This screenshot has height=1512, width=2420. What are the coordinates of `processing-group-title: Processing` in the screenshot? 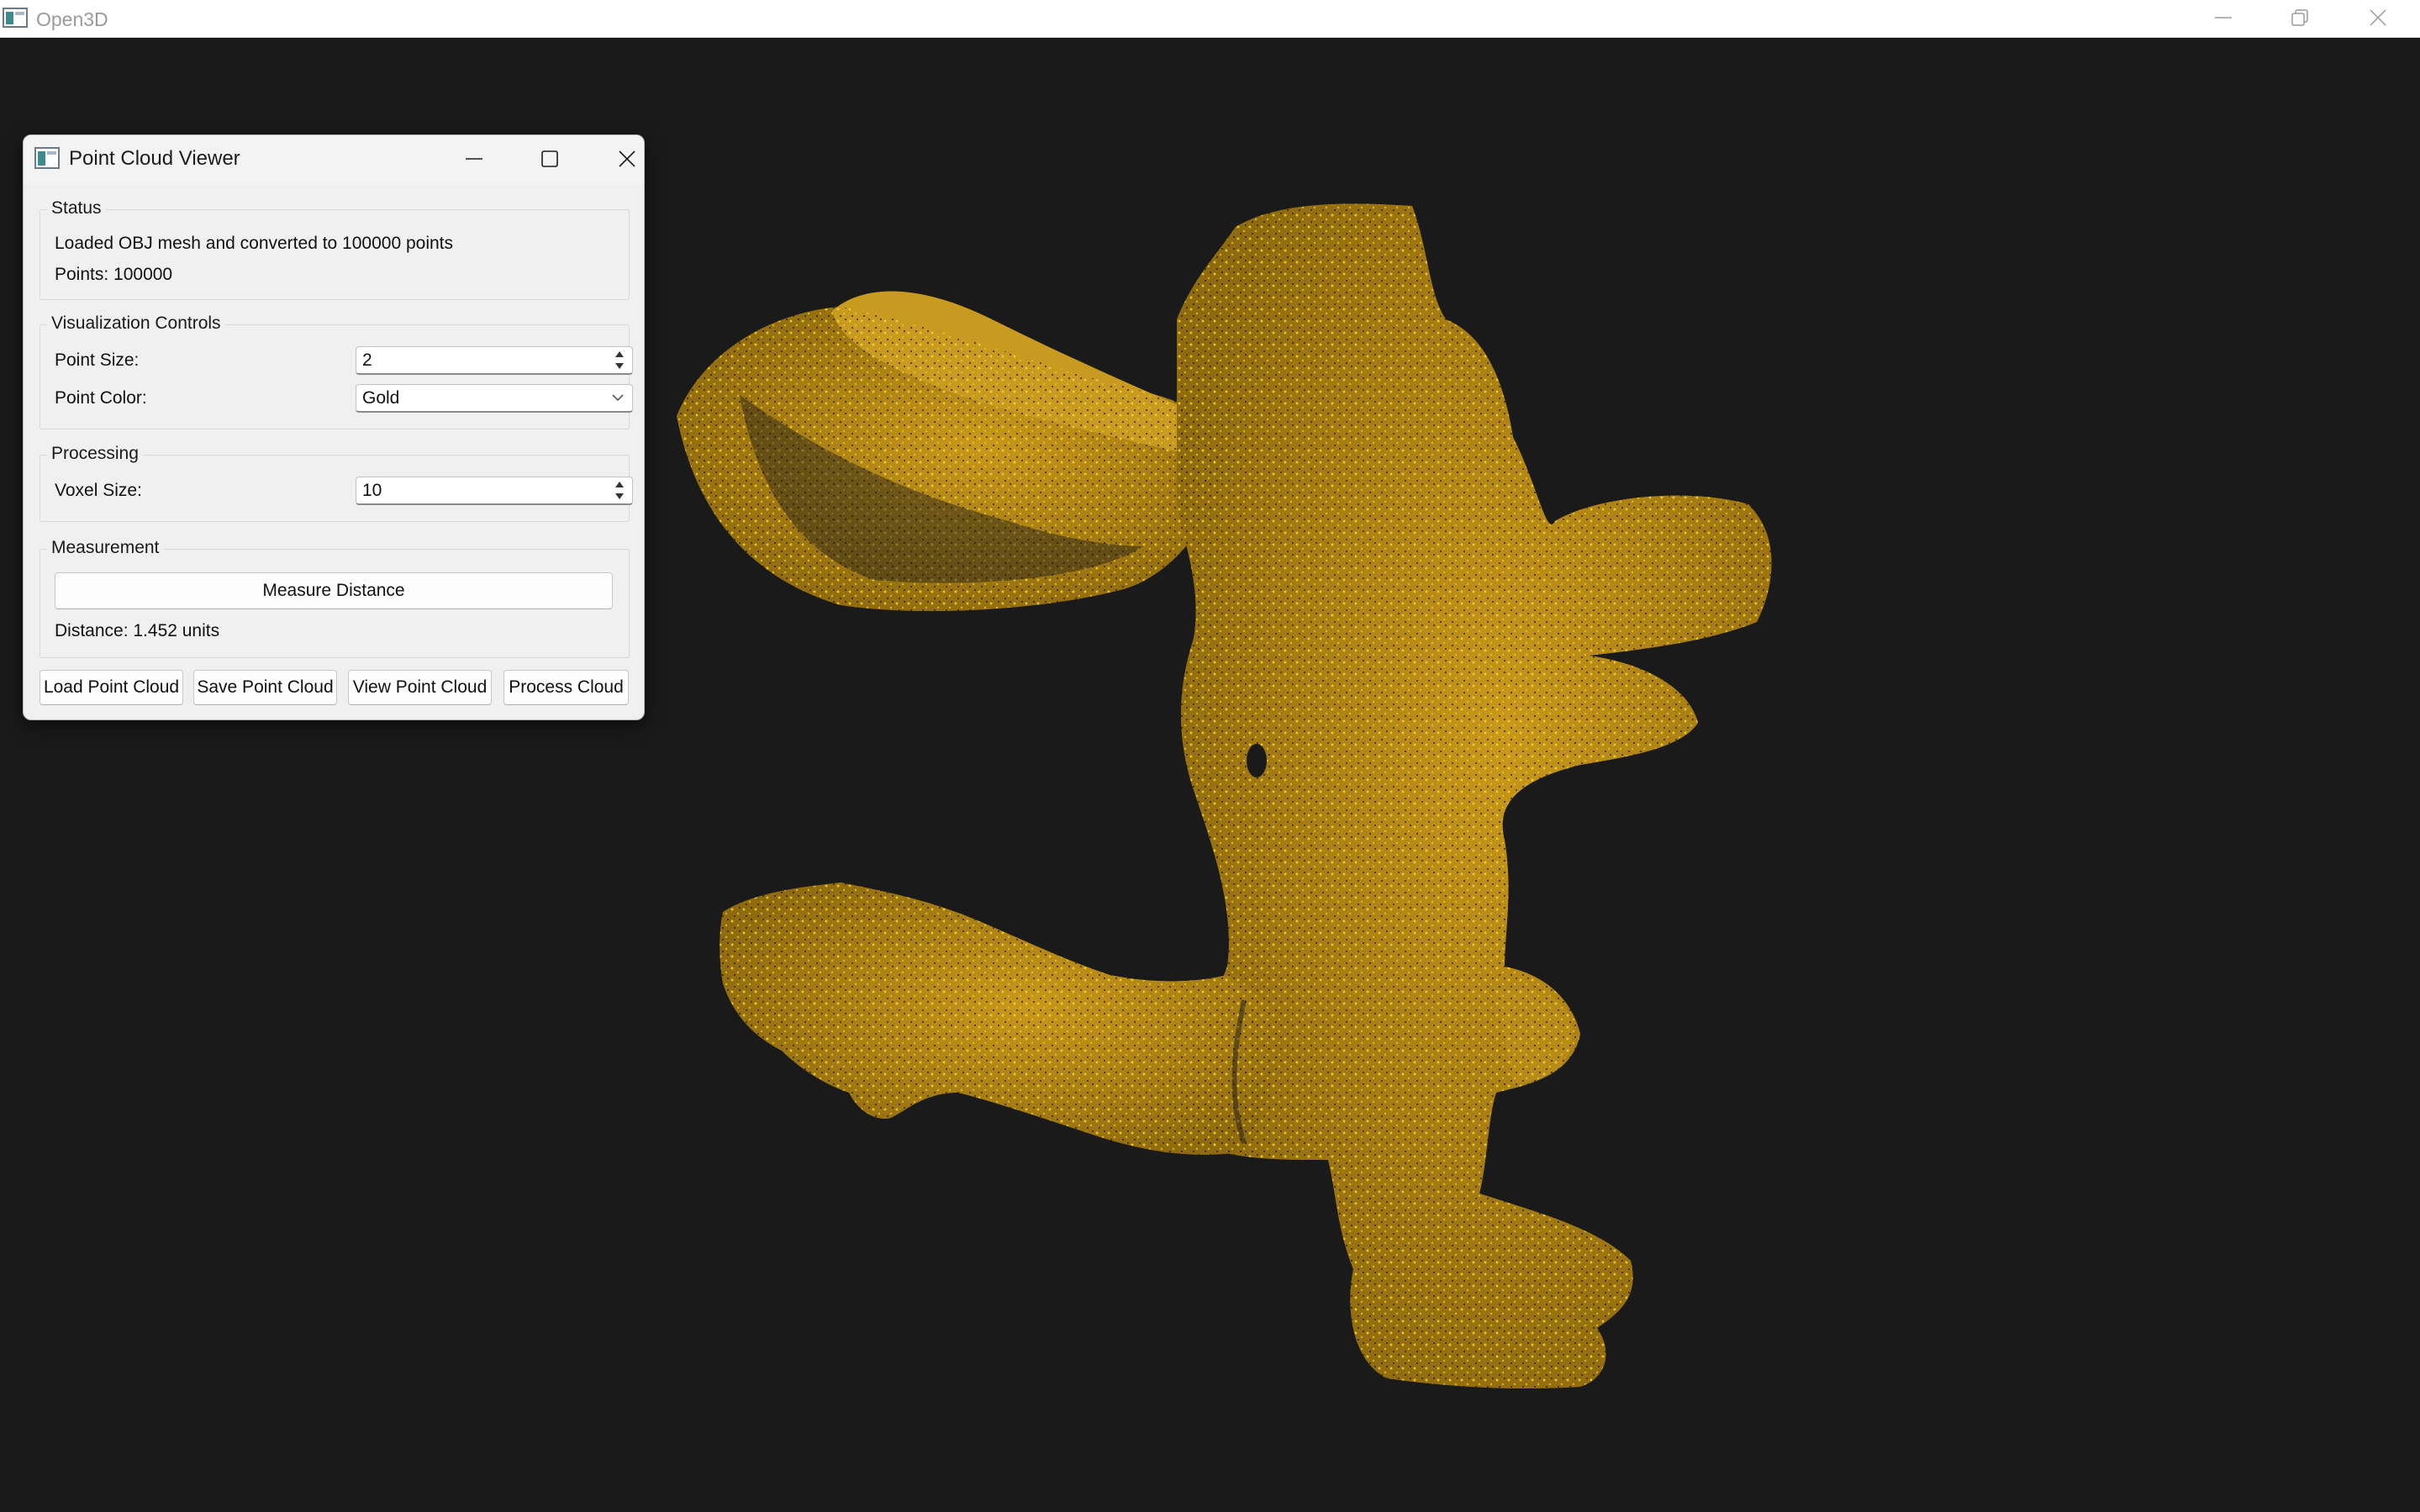 It's located at (95, 454).